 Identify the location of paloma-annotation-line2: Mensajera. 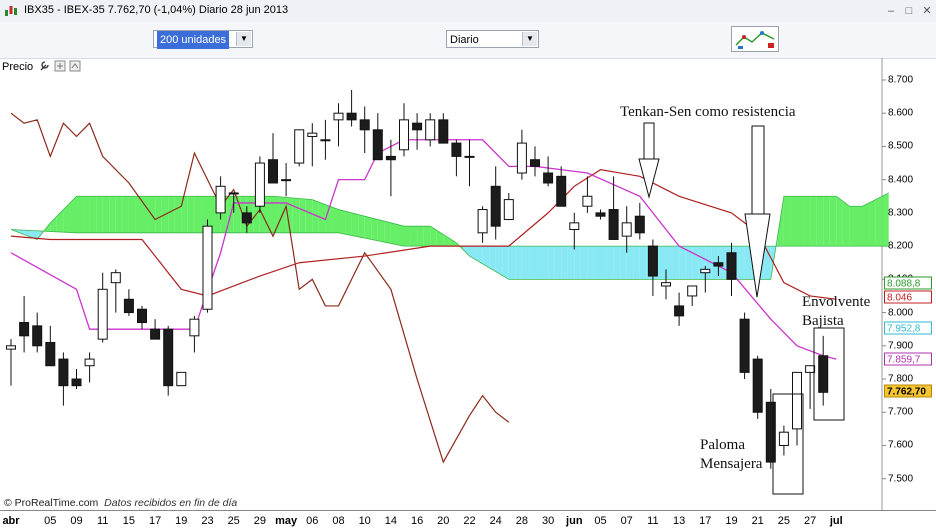
(731, 464).